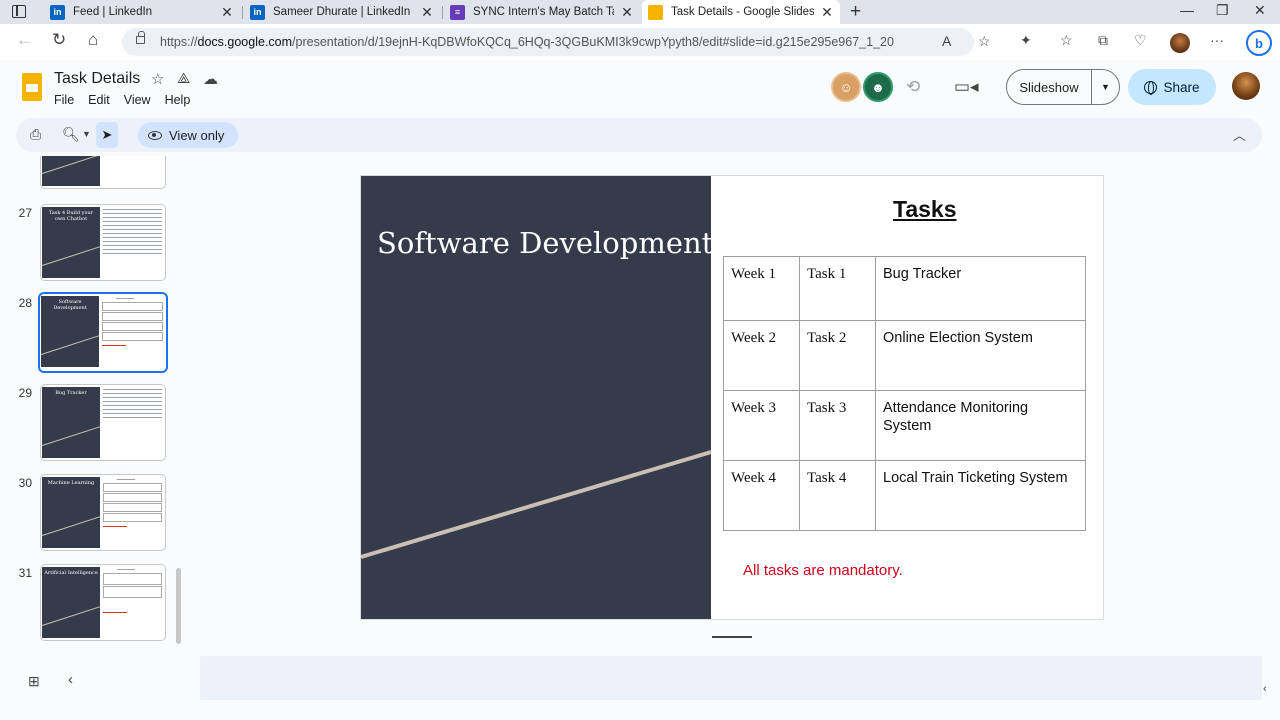  Describe the element at coordinates (242, 12) in the screenshot. I see `tab-separator` at that location.